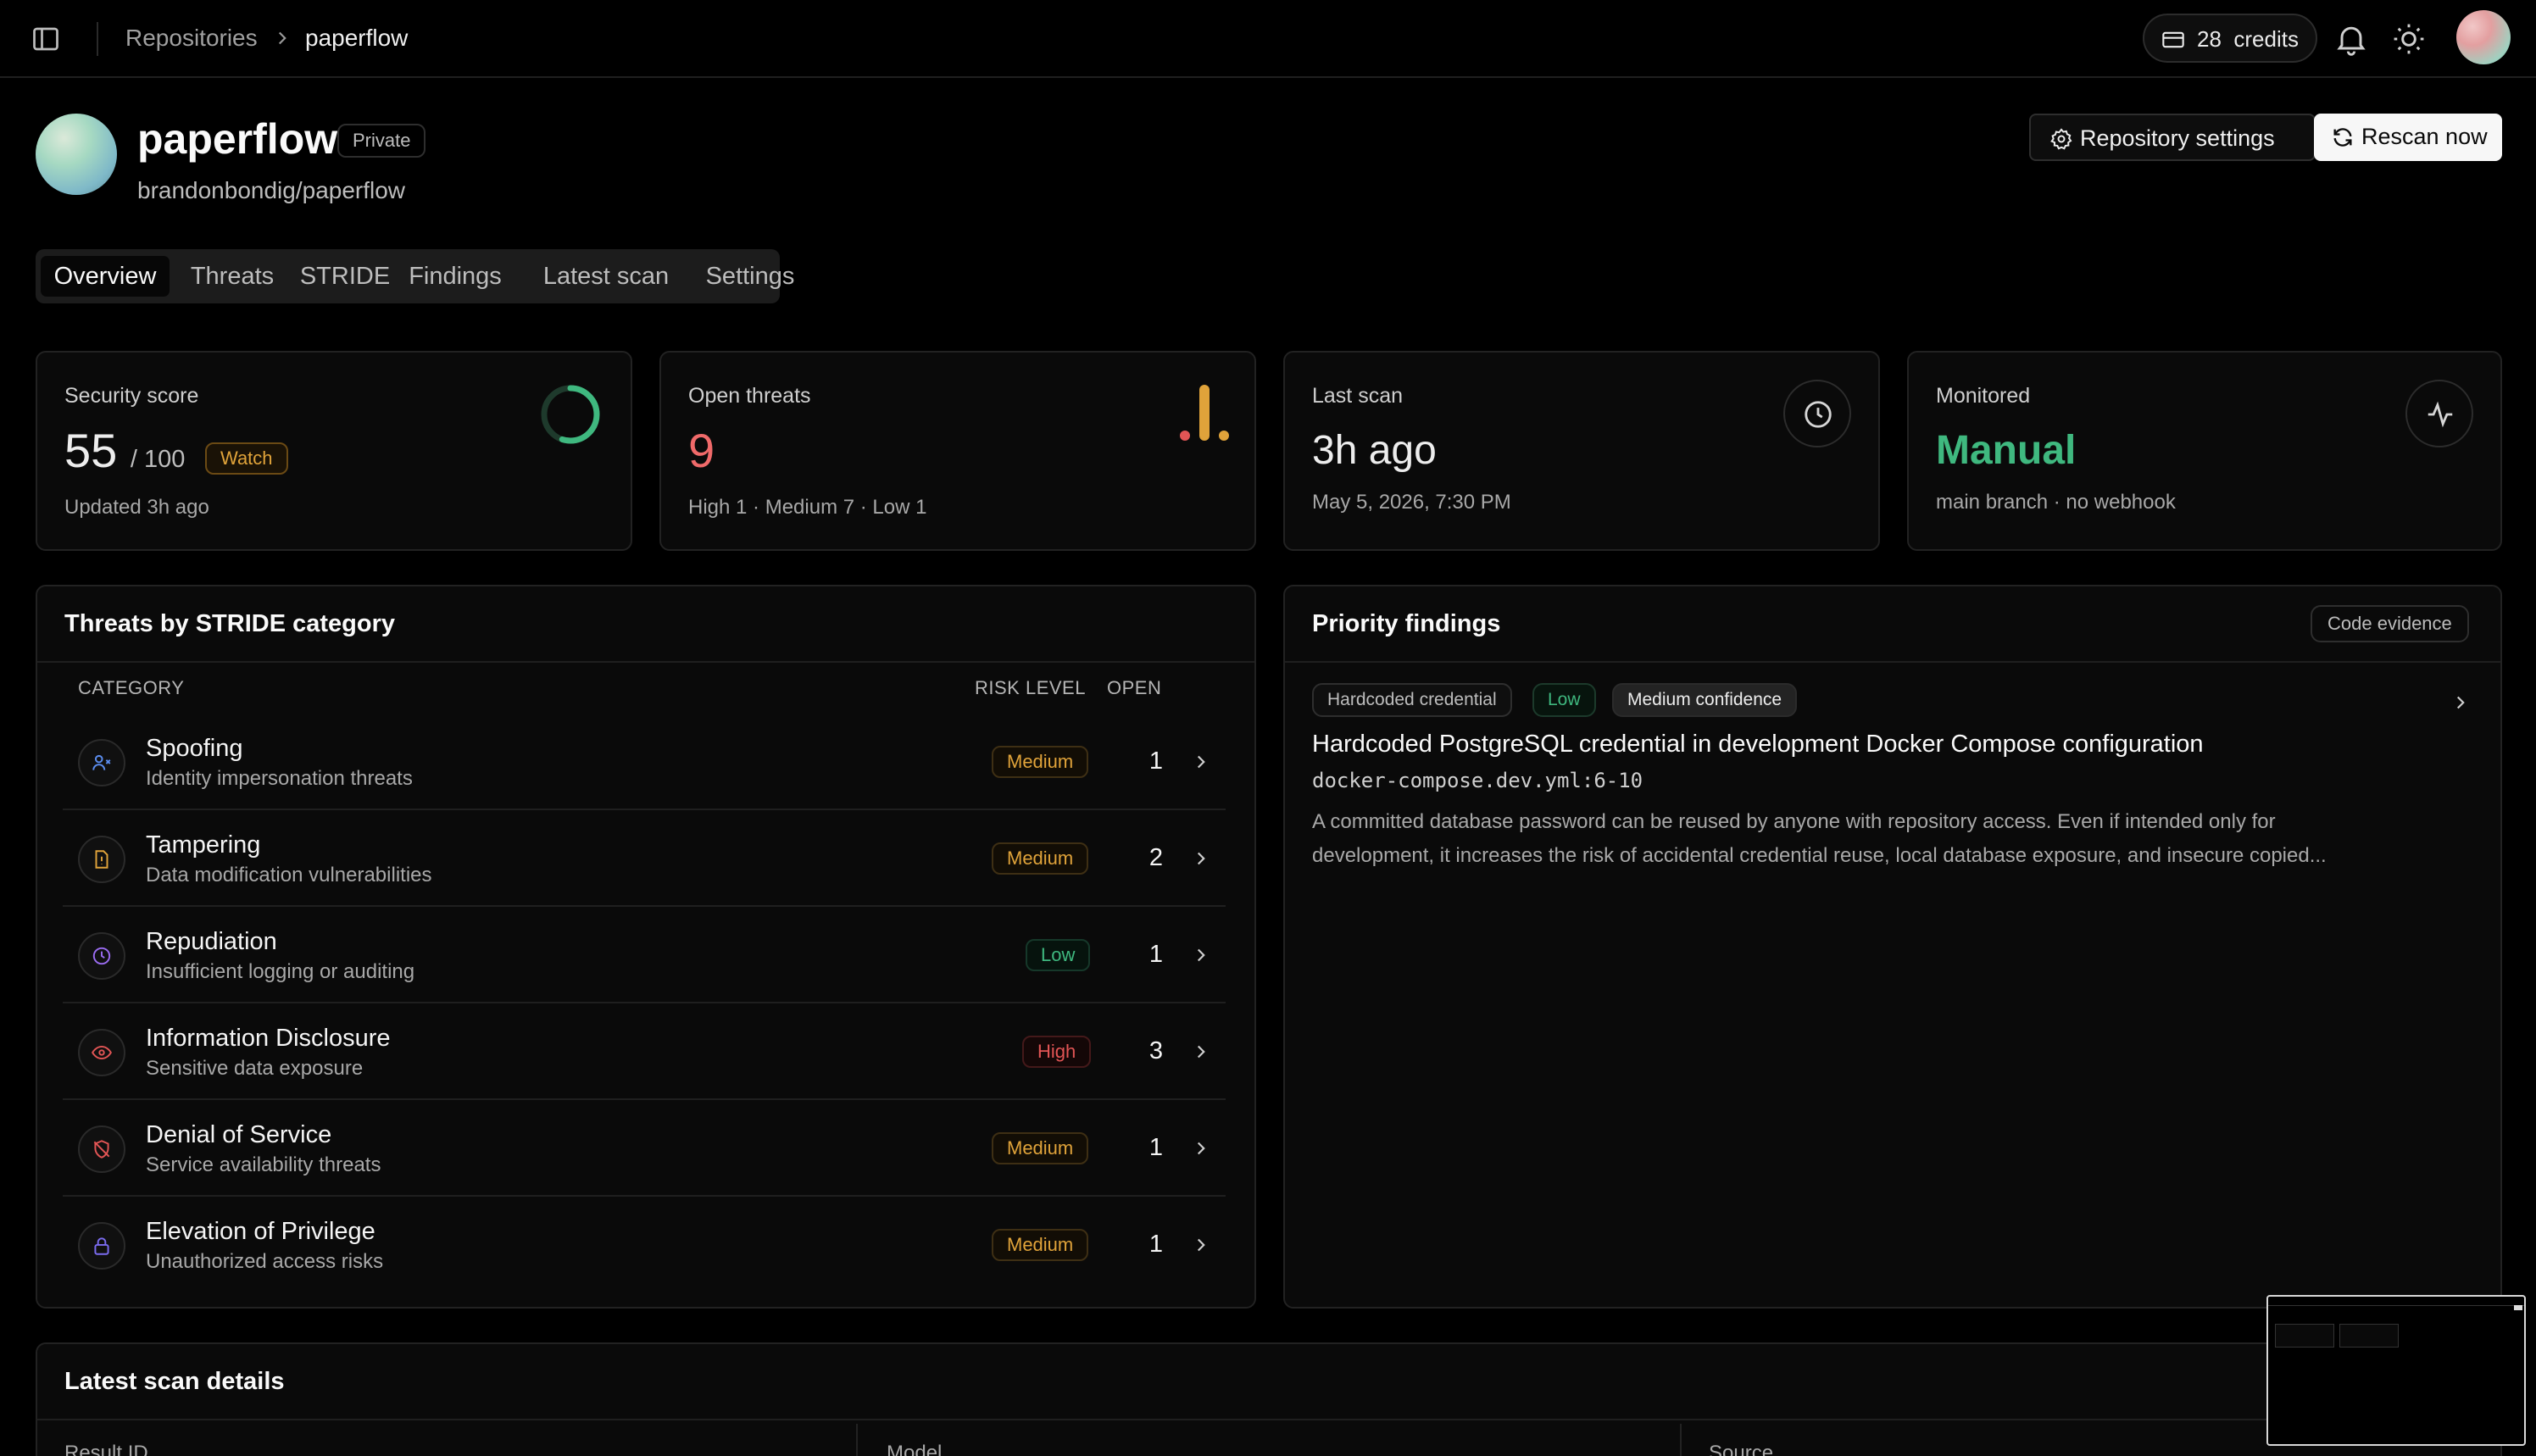 Image resolution: width=2536 pixels, height=1456 pixels. Describe the element at coordinates (101, 860) in the screenshot. I see `file-warning-icon` at that location.